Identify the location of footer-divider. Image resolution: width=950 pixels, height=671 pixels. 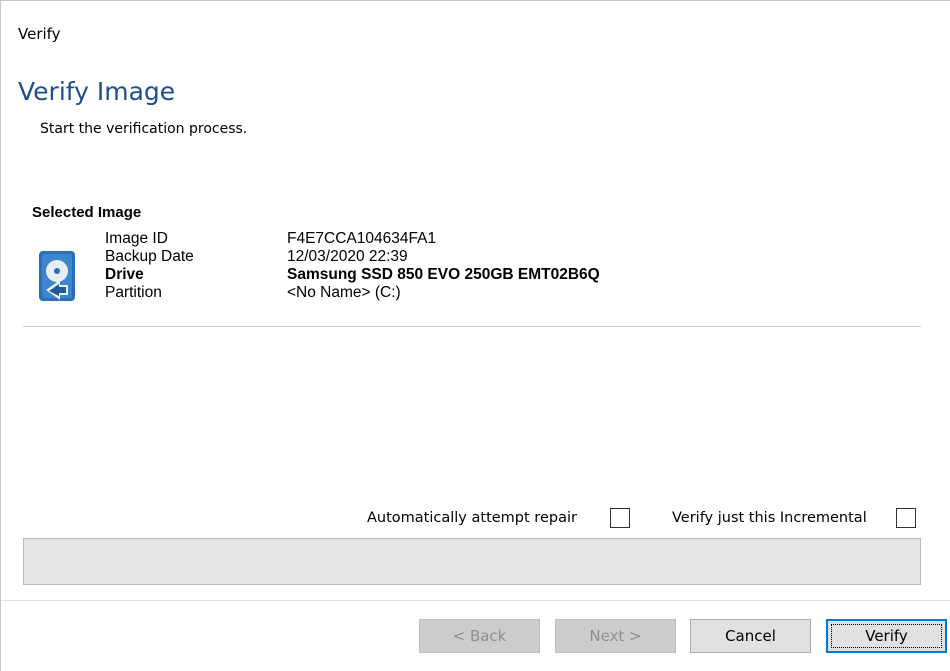
(475, 600).